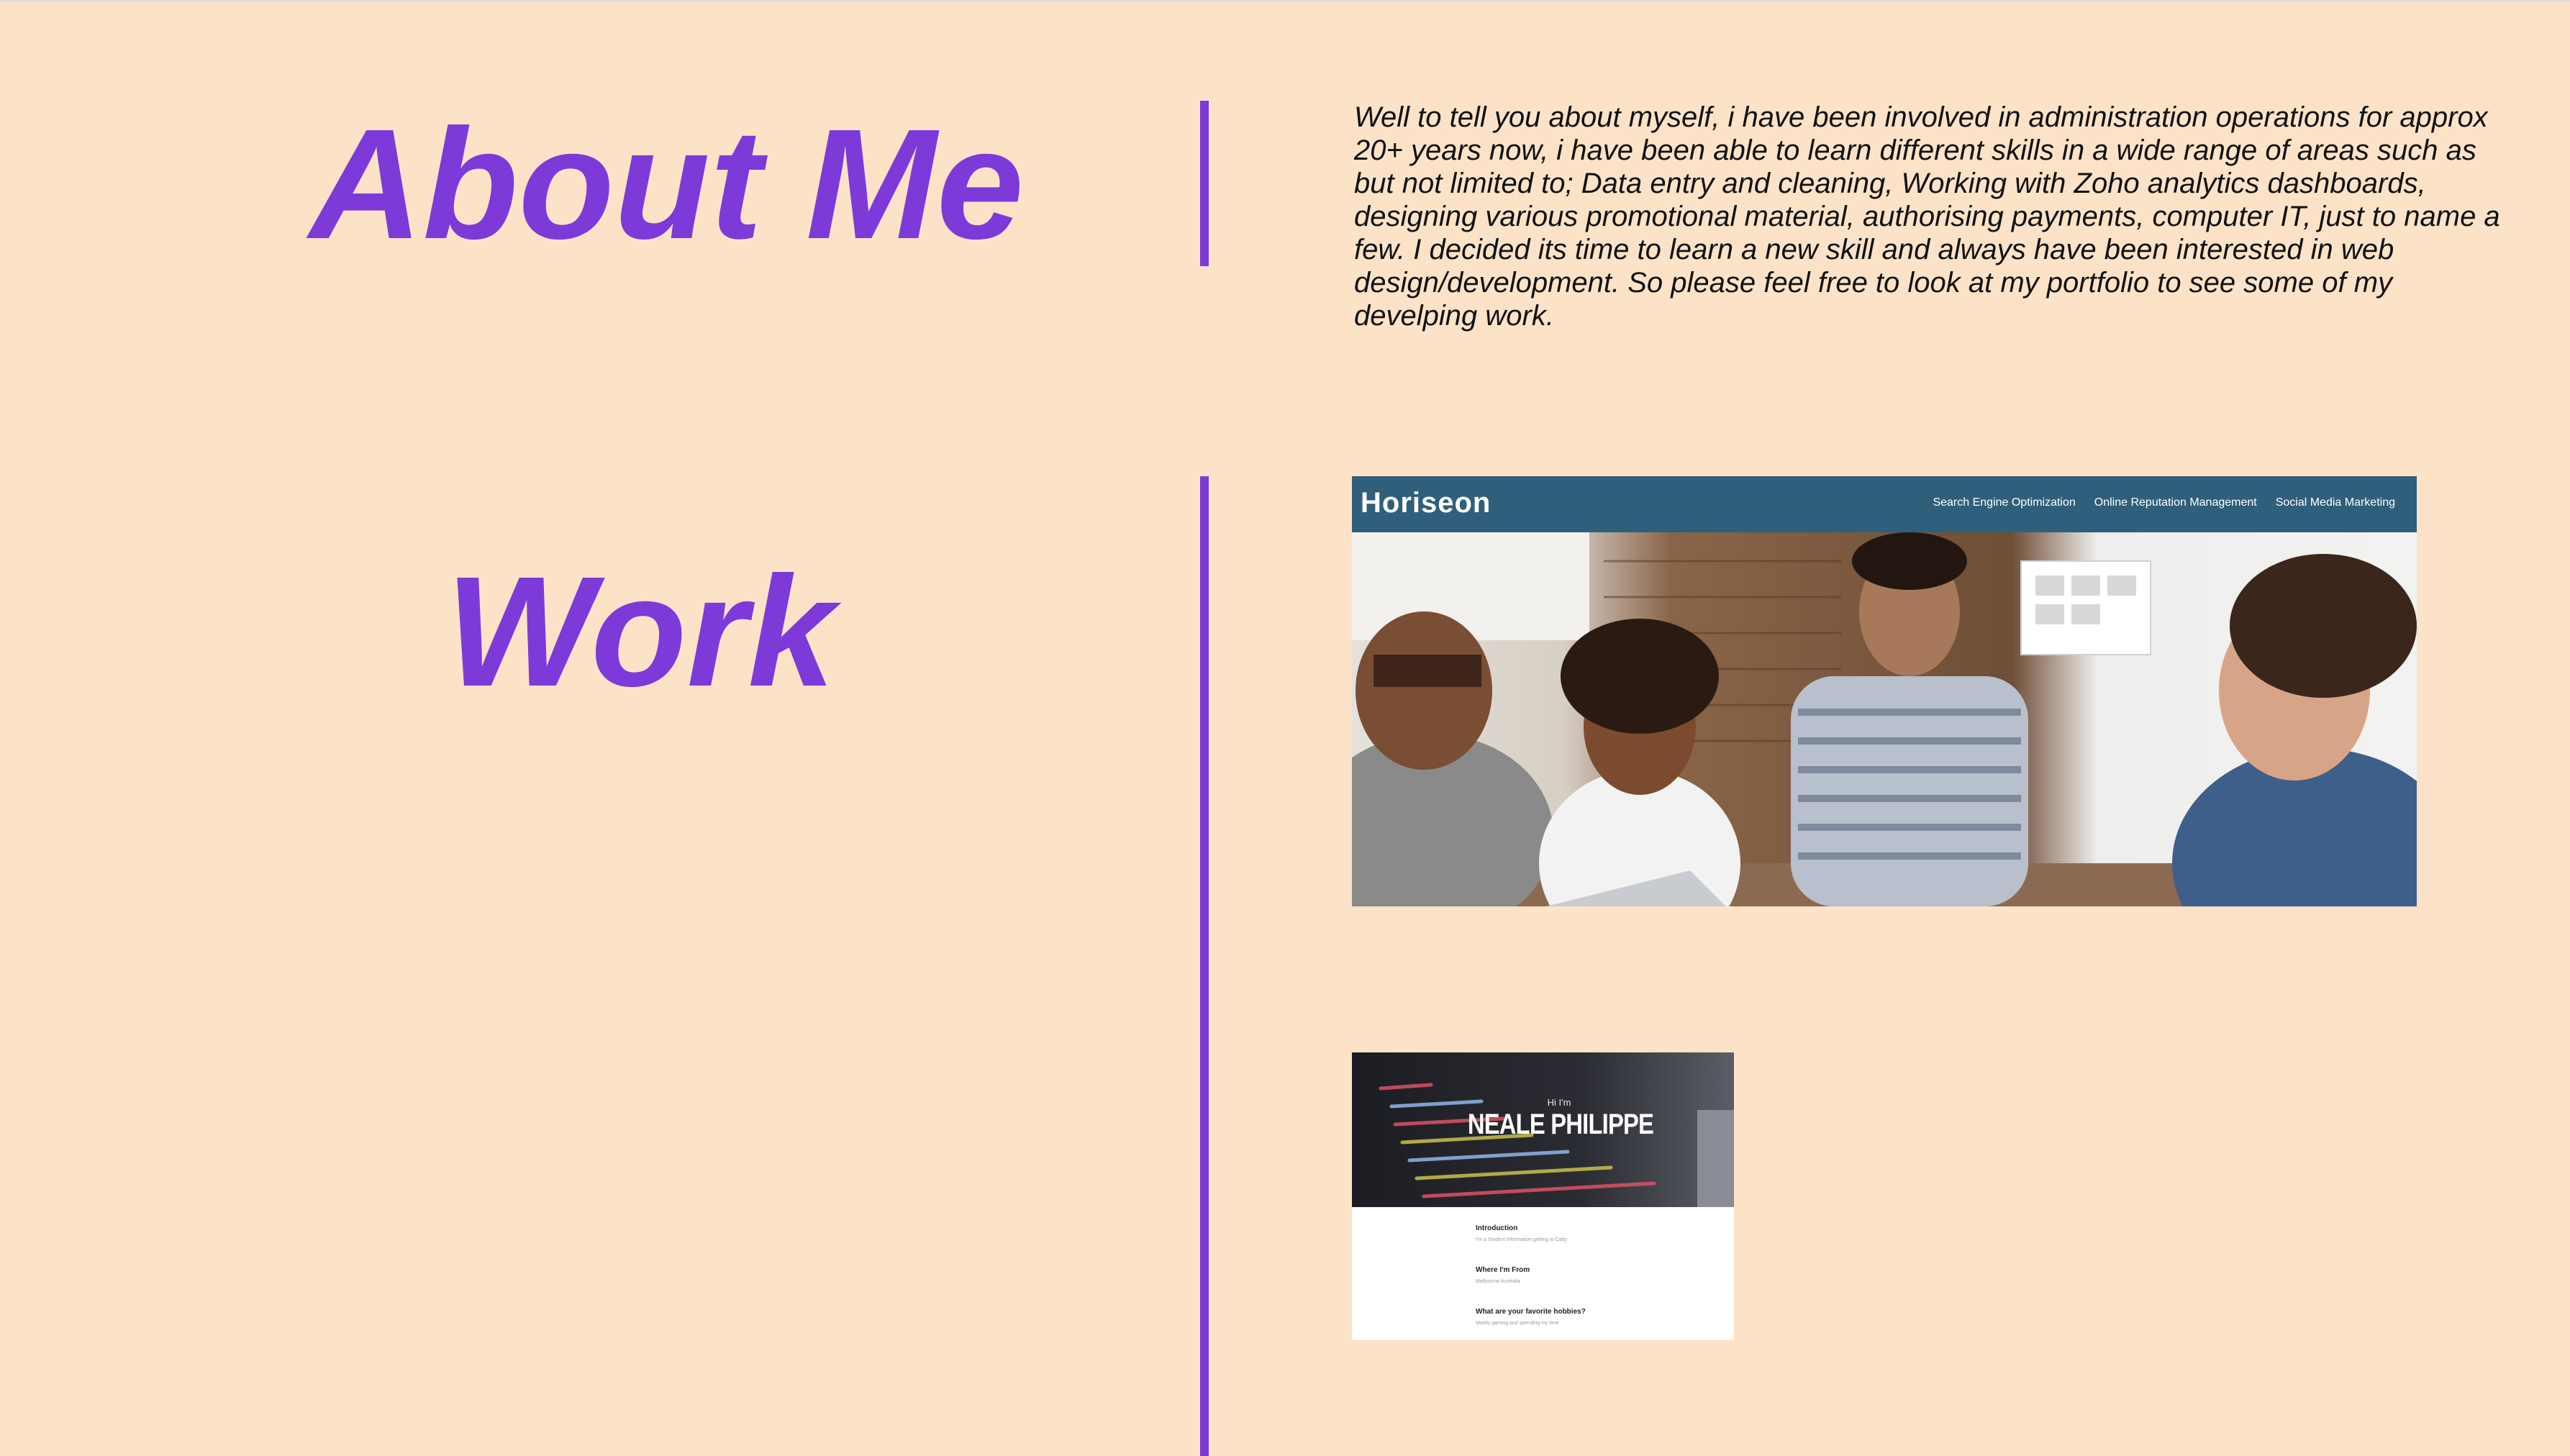 The image size is (2570, 1456). What do you see at coordinates (2005, 502) in the screenshot?
I see `horiseon-nav-seo: Search Engine Optimization` at bounding box center [2005, 502].